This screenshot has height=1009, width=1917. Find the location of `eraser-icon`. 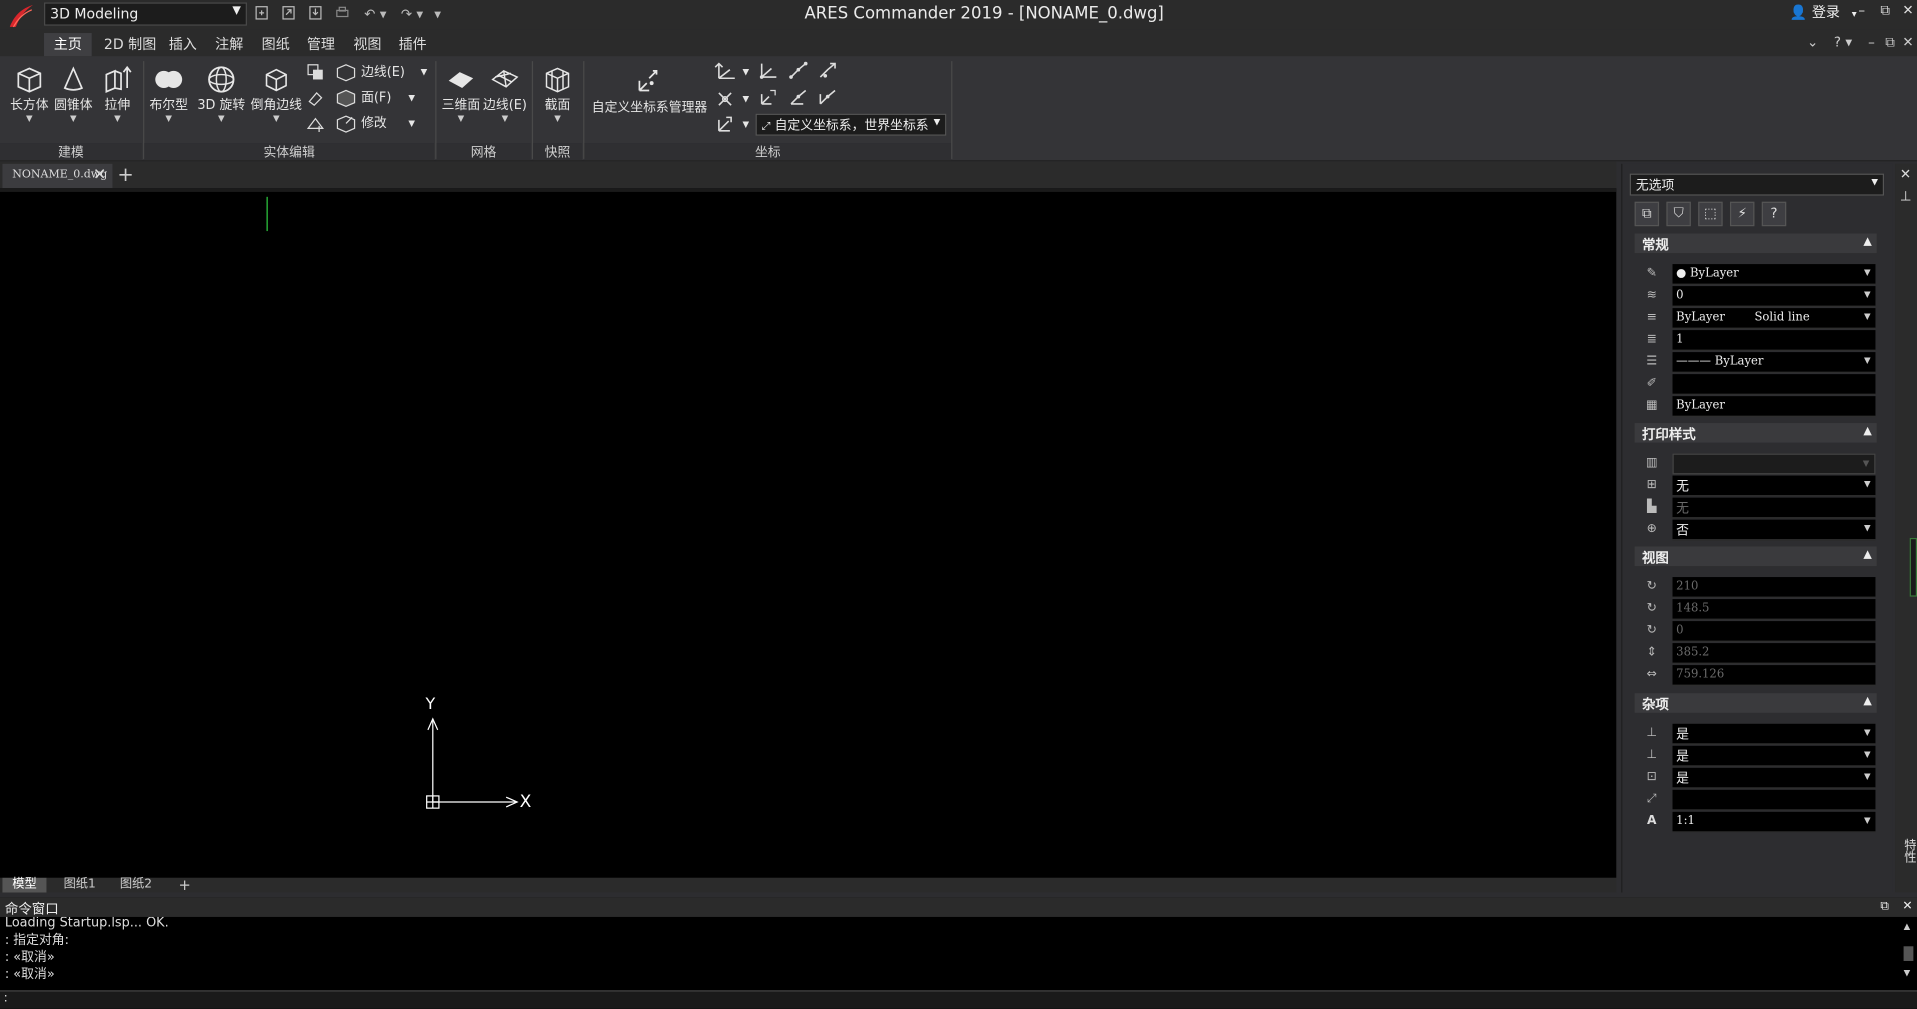

eraser-icon is located at coordinates (318, 98).